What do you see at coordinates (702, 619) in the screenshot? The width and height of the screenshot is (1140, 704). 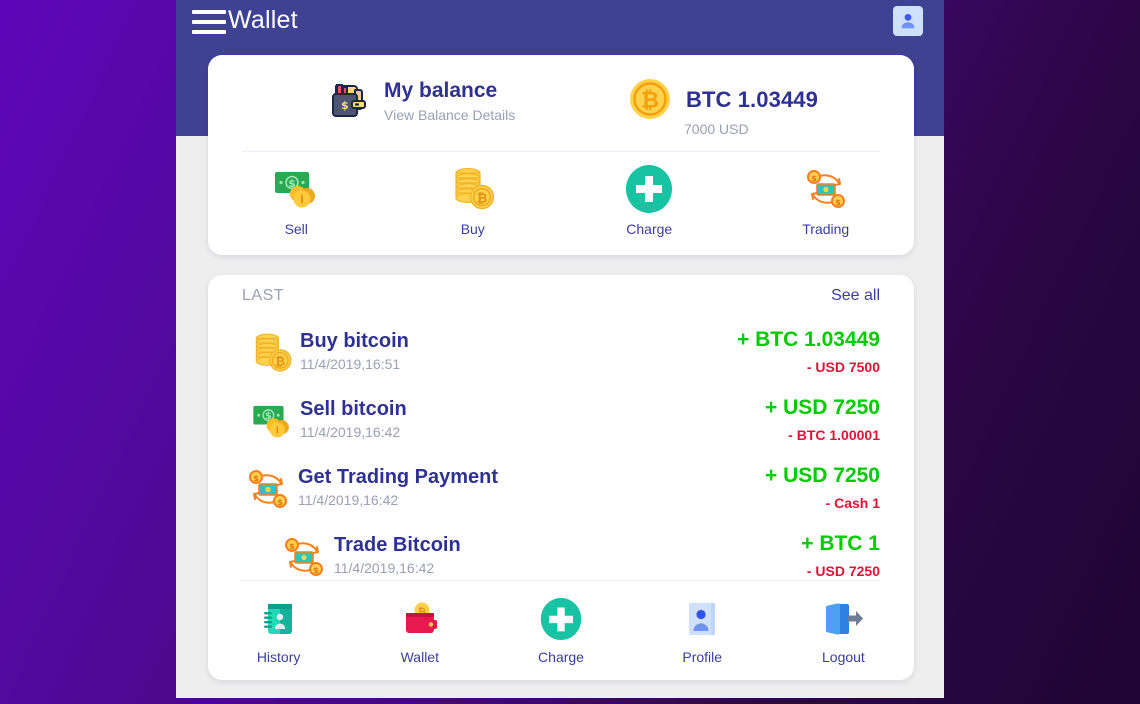 I see `profile-card-icon` at bounding box center [702, 619].